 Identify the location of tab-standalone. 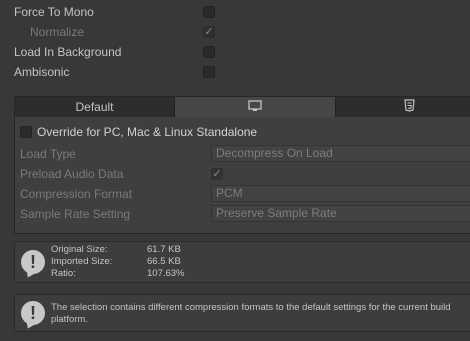
(255, 107).